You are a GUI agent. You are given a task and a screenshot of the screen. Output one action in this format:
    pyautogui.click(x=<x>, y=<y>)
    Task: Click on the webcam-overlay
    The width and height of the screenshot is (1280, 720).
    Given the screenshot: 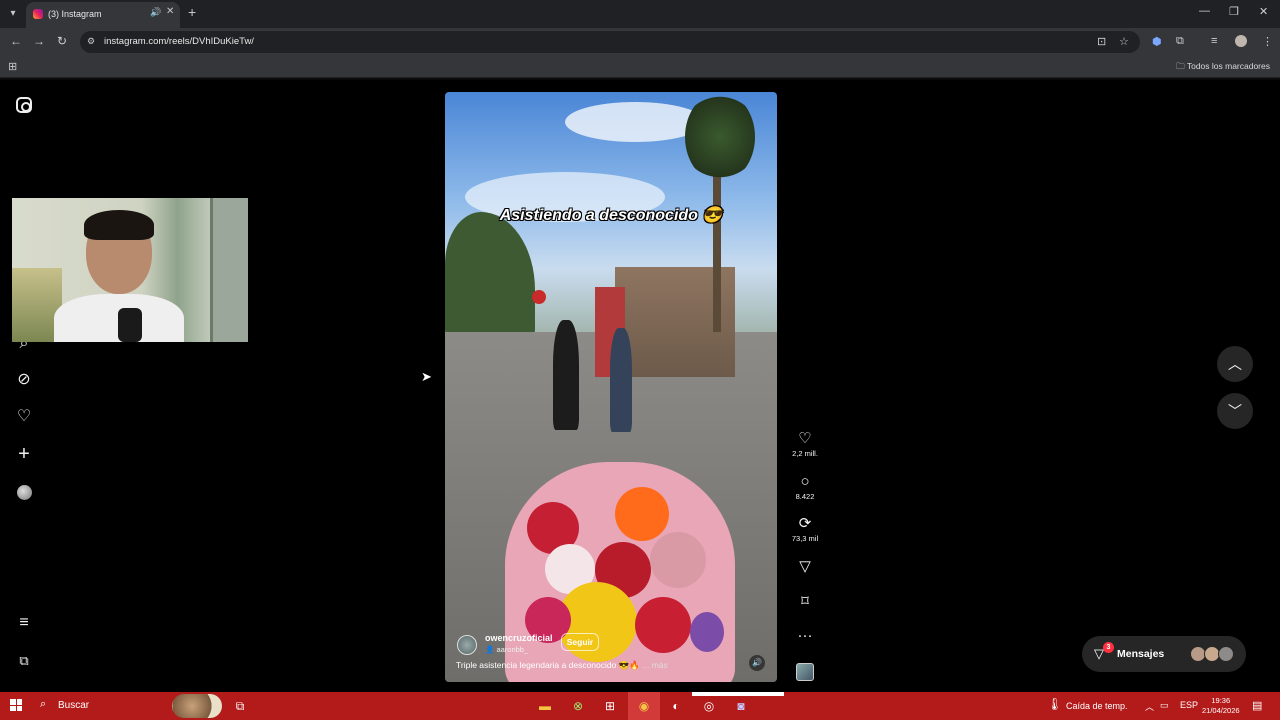 What is the action you would take?
    pyautogui.click(x=130, y=270)
    